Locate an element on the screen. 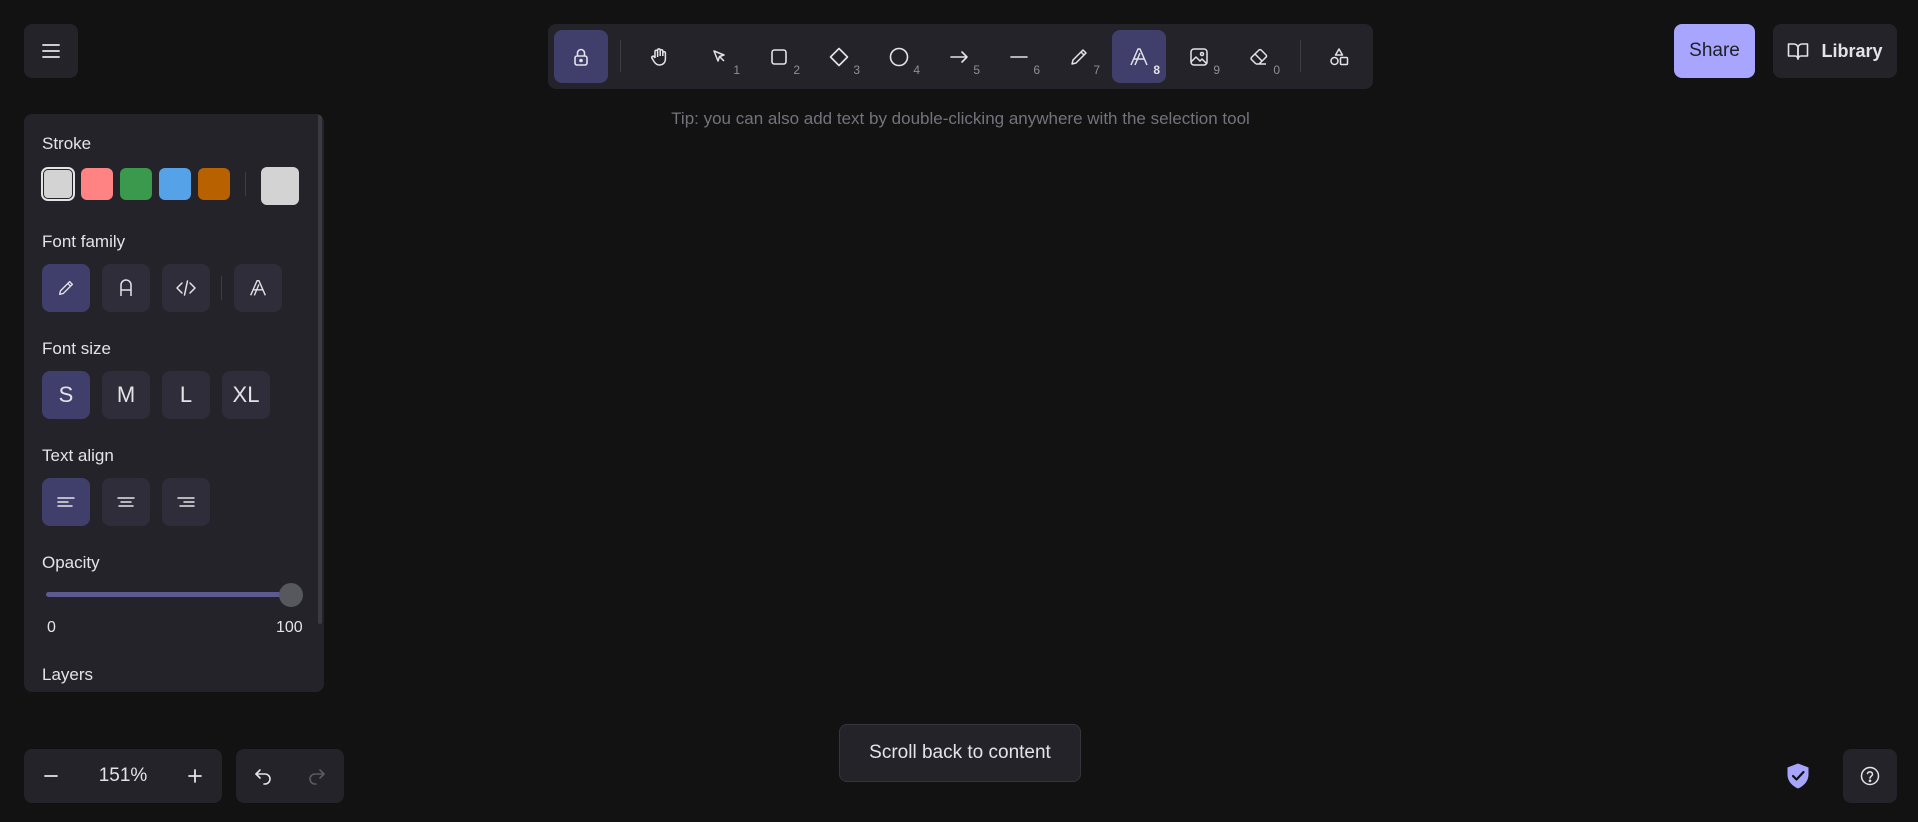 The image size is (1918, 822). text-align-center is located at coordinates (126, 502).